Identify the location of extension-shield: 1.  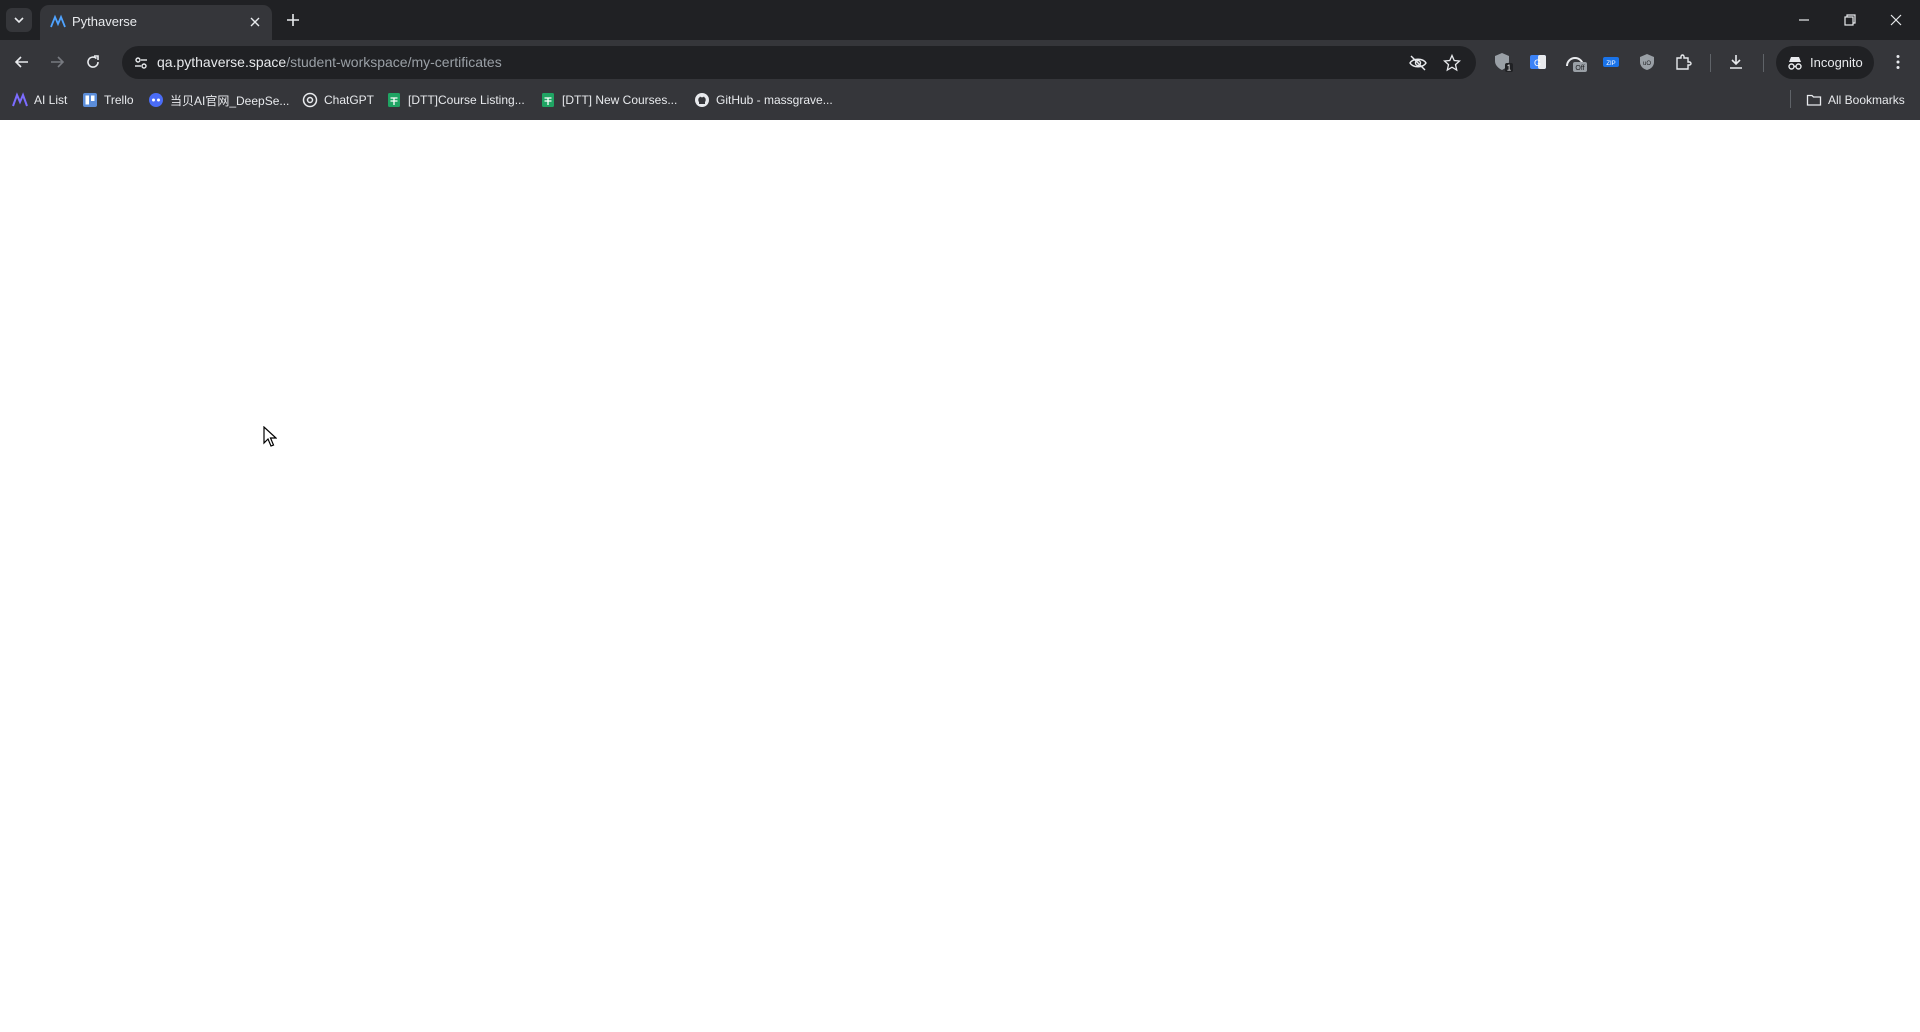
(1503, 62).